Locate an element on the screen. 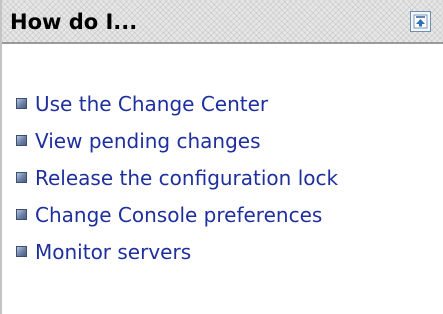 The width and height of the screenshot is (443, 314). link-release-configuration-lock: Release the configuration lock is located at coordinates (177, 177).